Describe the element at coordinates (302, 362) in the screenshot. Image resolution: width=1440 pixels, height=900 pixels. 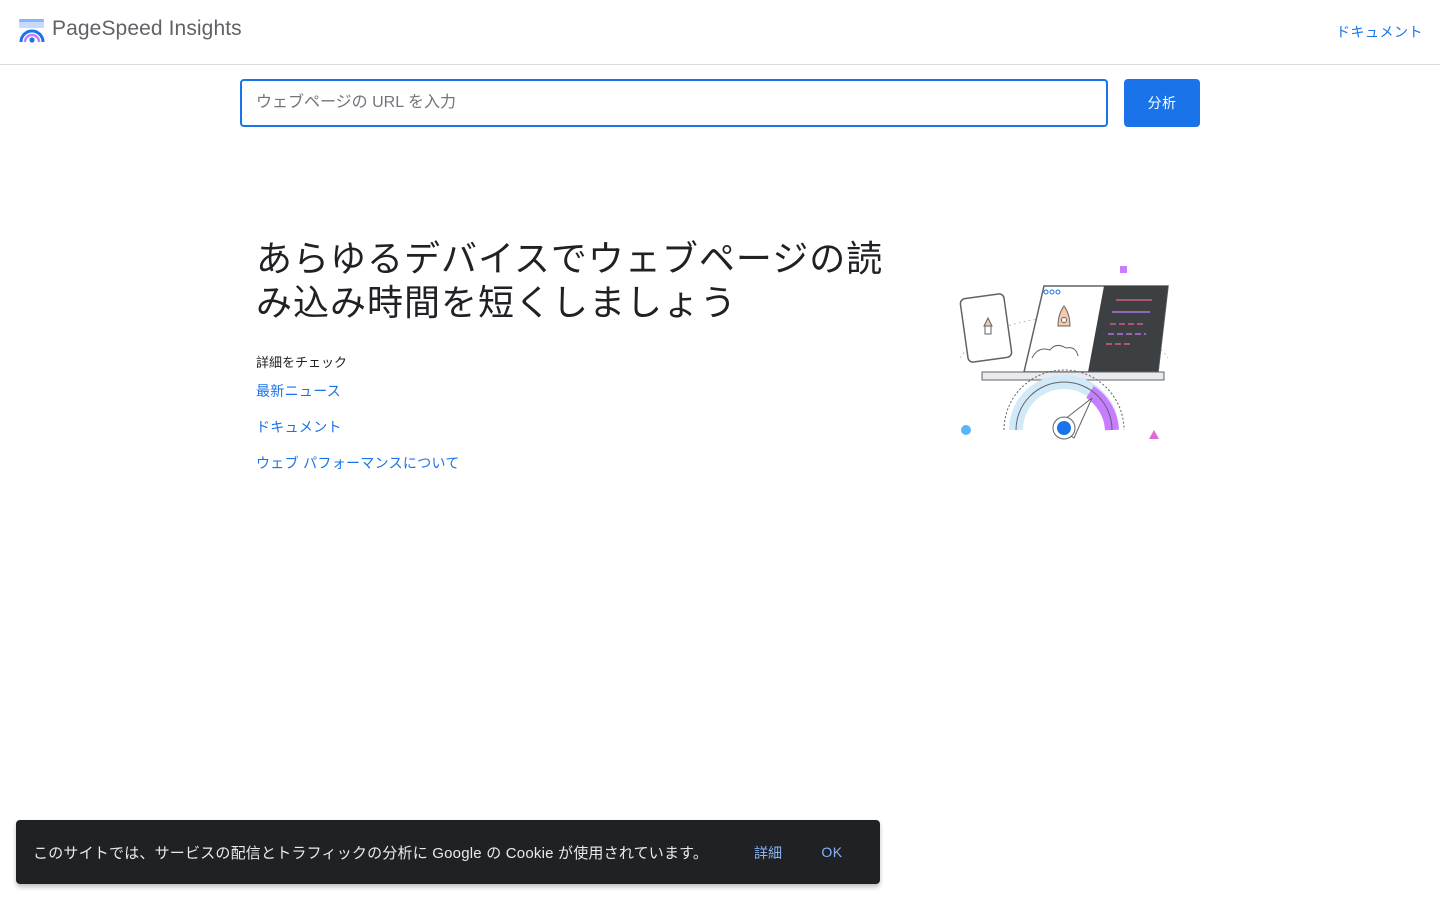
I see `learn-more-heading: 詳細をチェック` at that location.